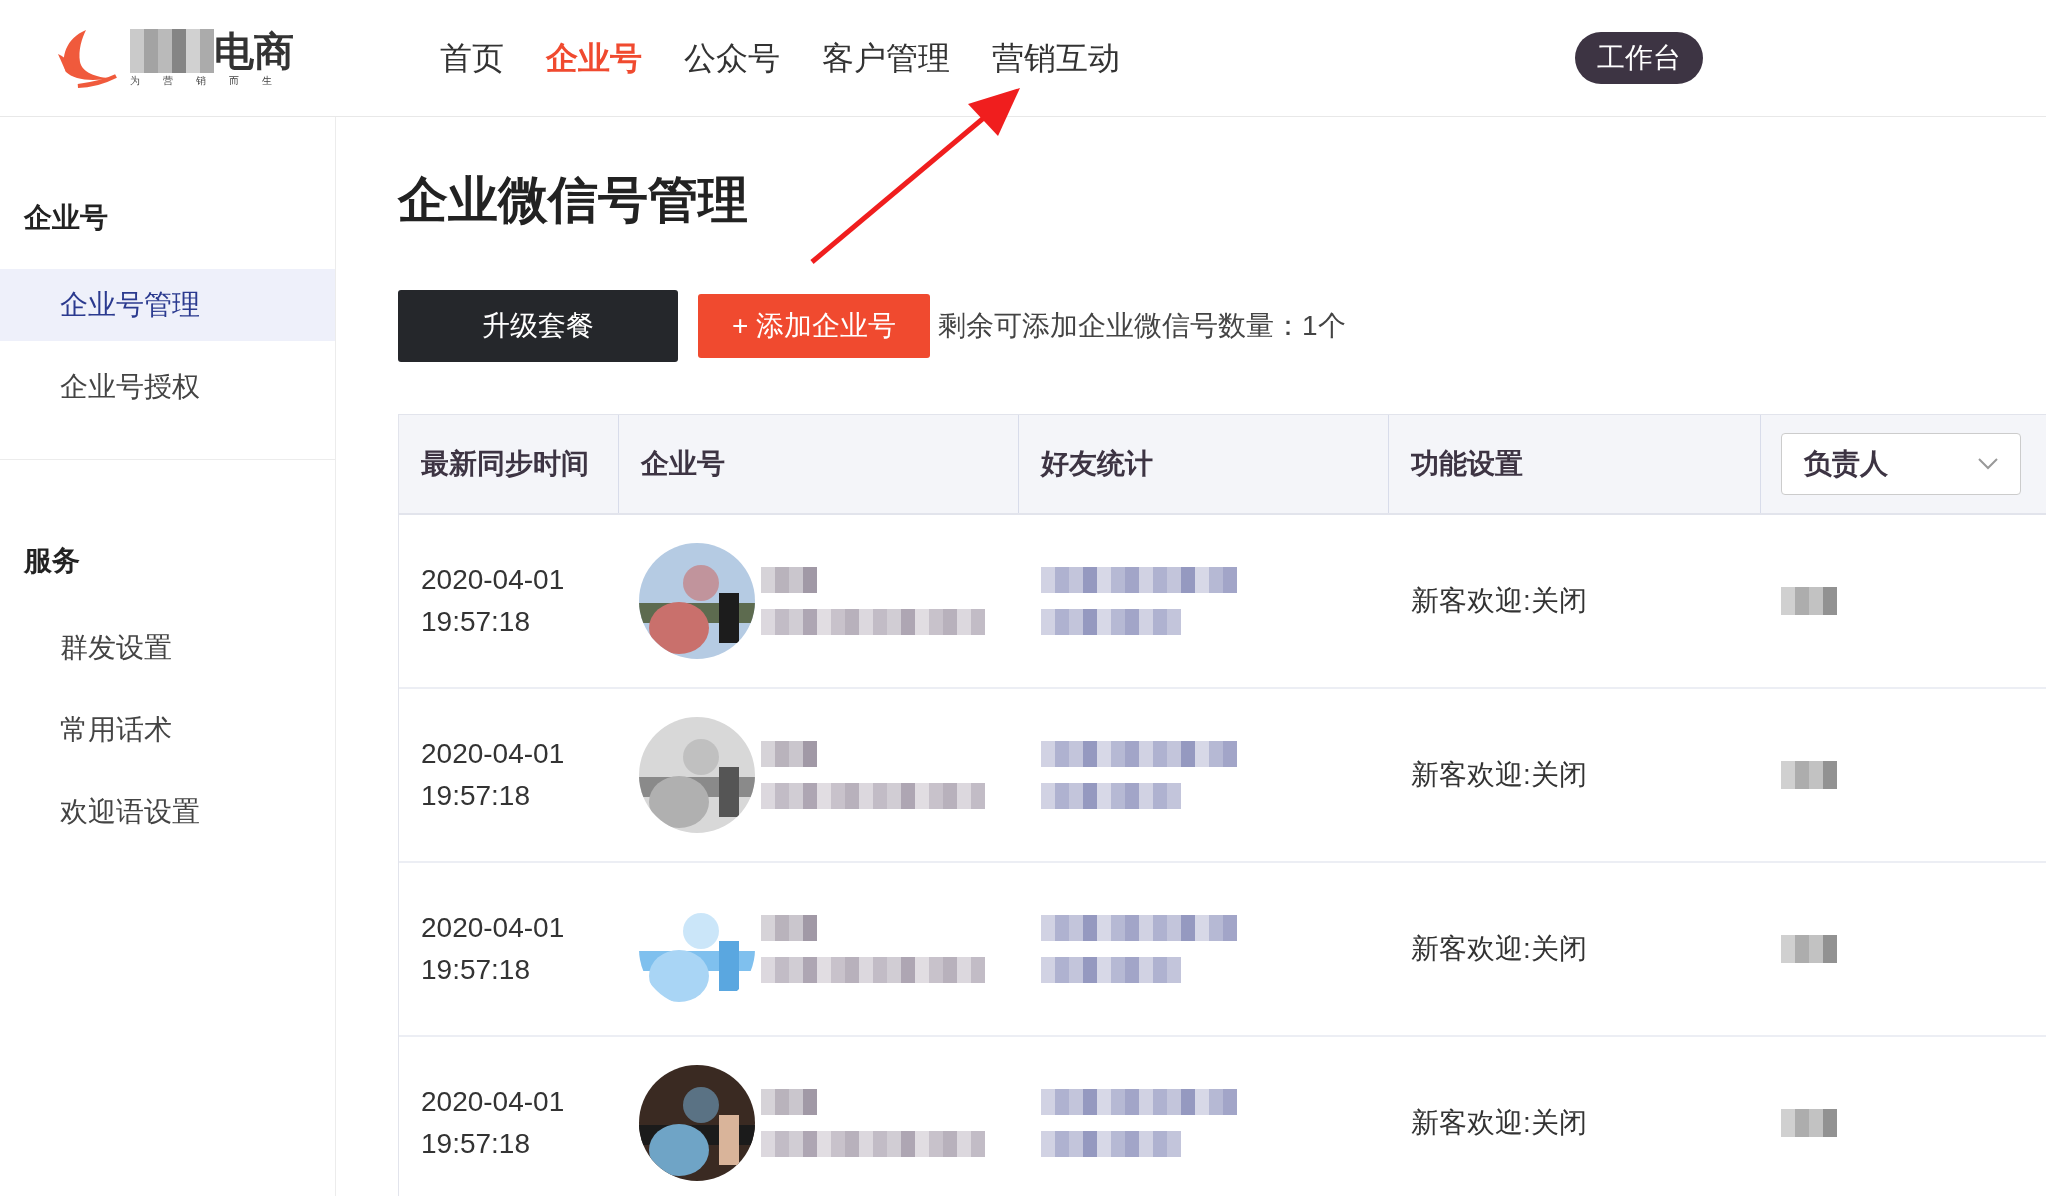 This screenshot has width=2046, height=1196. What do you see at coordinates (167, 387) in the screenshot?
I see `sidebar-item: 企业号授权` at bounding box center [167, 387].